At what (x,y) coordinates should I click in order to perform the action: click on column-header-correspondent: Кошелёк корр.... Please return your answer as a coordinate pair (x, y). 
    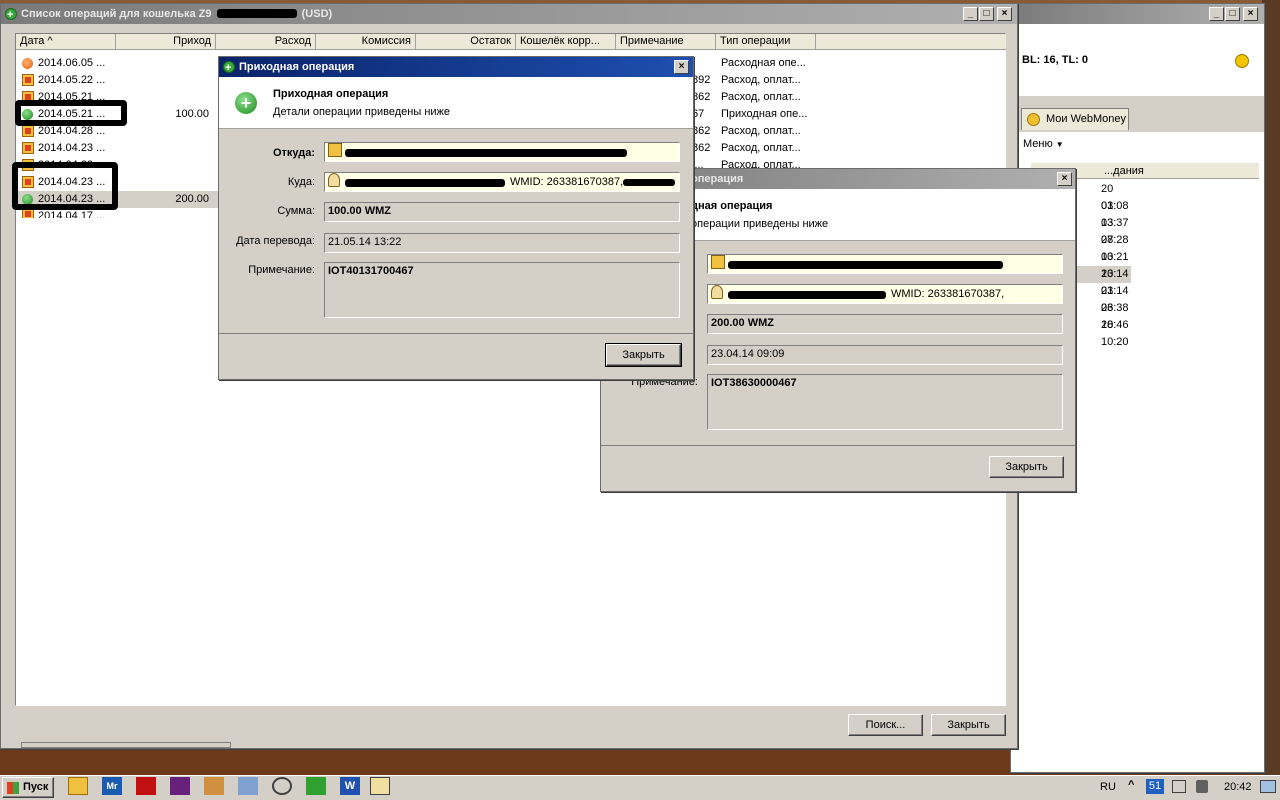
    Looking at the image, I should click on (566, 42).